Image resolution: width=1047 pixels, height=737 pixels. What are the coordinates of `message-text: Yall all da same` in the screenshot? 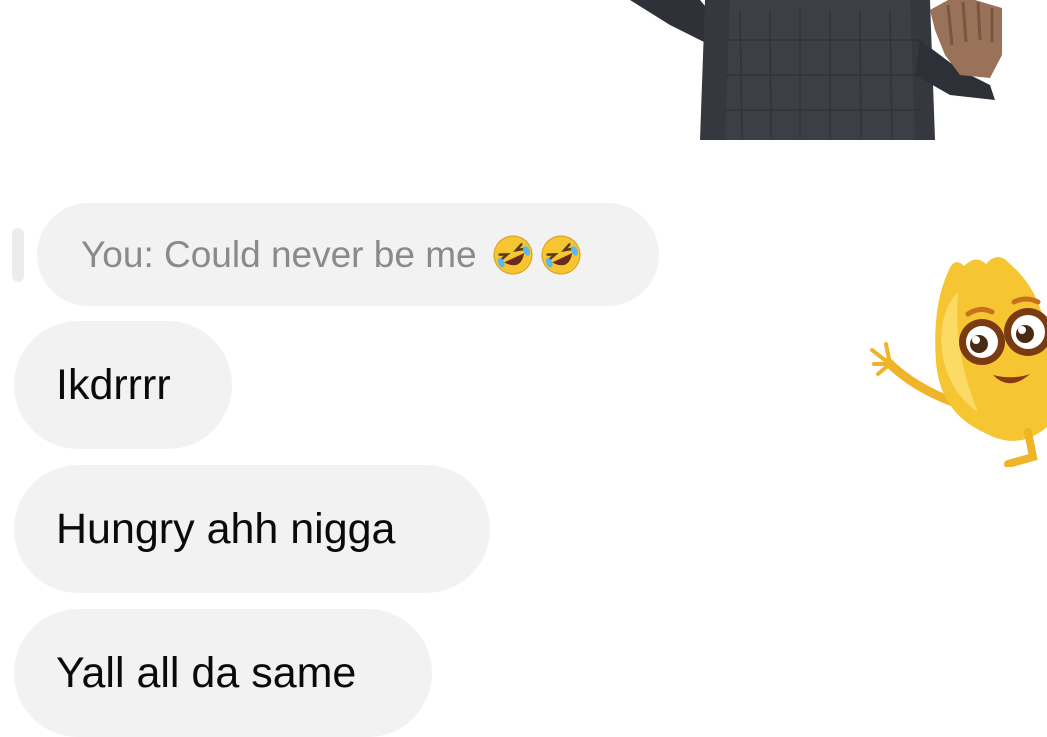 It's located at (206, 672).